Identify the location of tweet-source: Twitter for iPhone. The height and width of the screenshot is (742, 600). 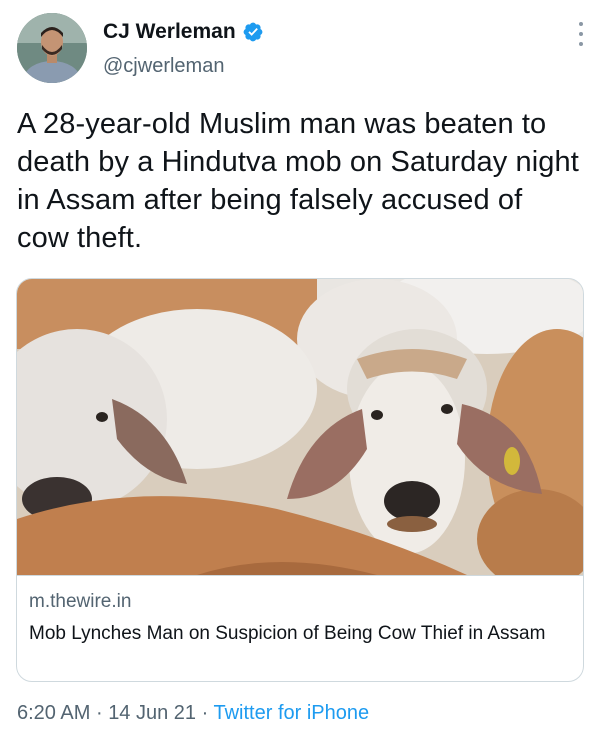
(291, 713).